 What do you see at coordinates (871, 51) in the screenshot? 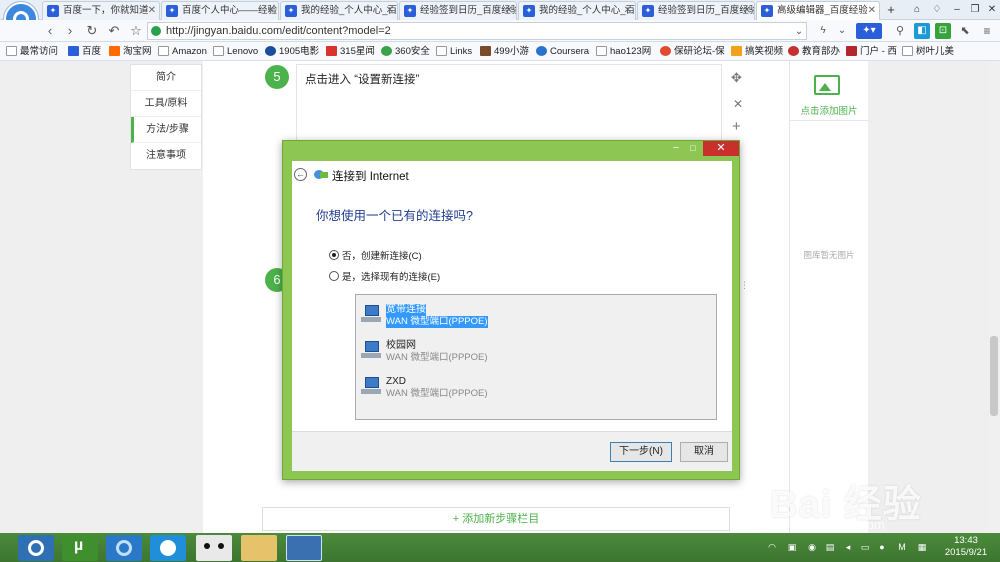
I see `bookmark-item: 门户 - 西` at bounding box center [871, 51].